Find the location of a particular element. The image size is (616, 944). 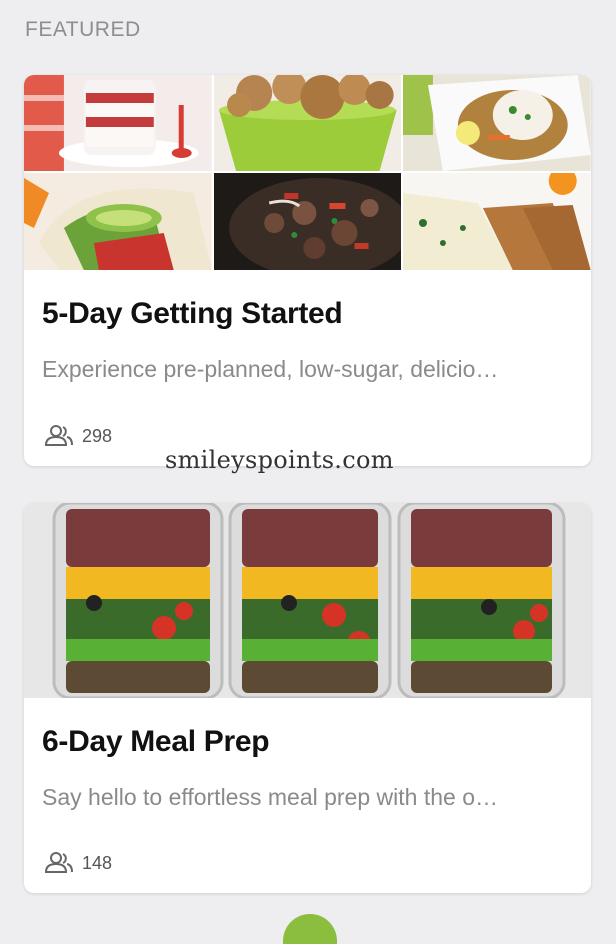

bottom-action-button-edge is located at coordinates (310, 929).